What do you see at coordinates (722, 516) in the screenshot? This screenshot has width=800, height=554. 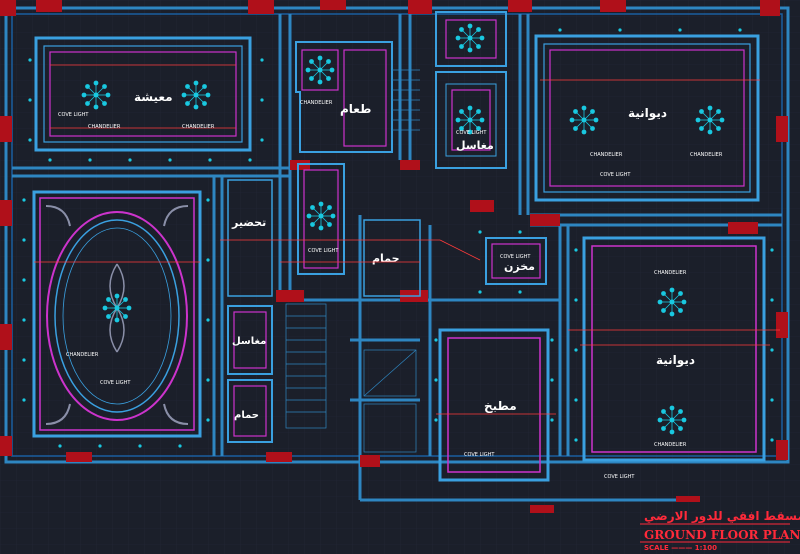 I see `plan-title-arabic: المسقط افقي للدور الارضي` at bounding box center [722, 516].